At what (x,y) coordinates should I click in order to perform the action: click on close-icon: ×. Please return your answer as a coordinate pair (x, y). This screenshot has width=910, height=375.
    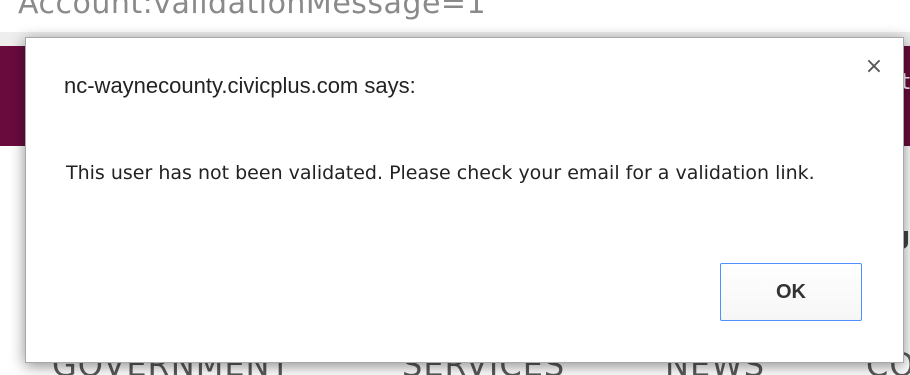
    Looking at the image, I should click on (874, 67).